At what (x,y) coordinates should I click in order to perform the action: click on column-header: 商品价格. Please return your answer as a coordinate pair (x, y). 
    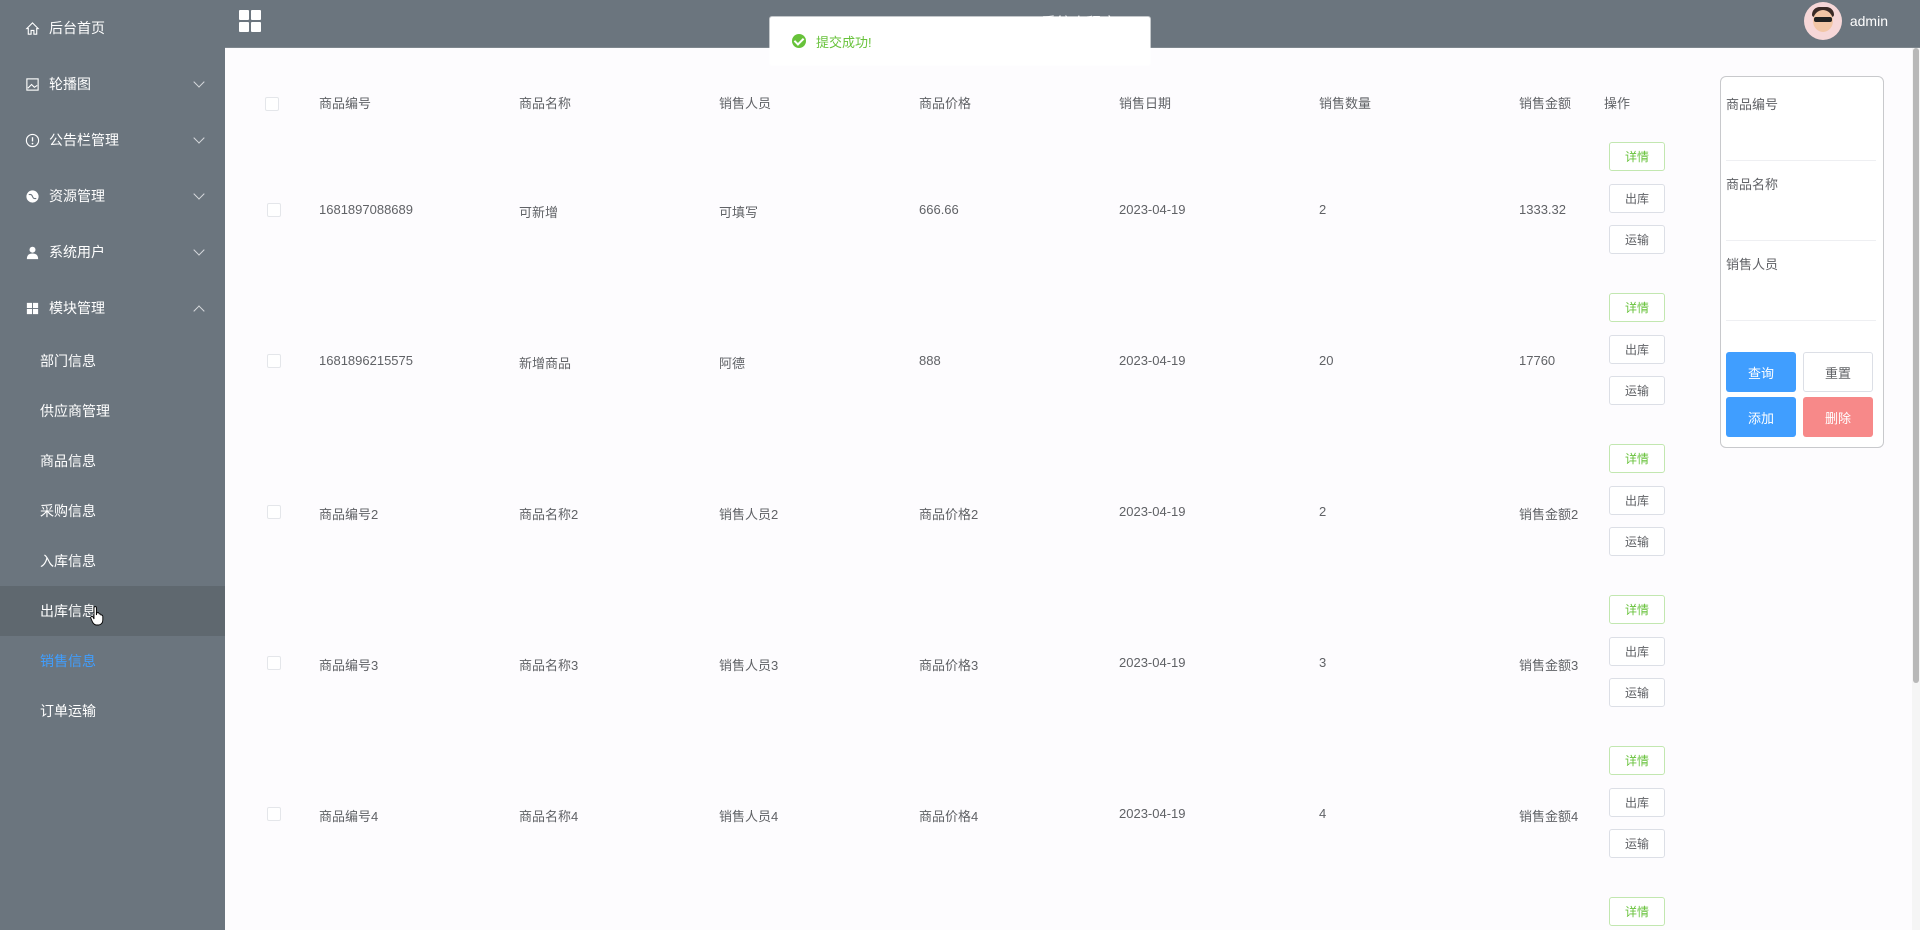
    Looking at the image, I should click on (945, 103).